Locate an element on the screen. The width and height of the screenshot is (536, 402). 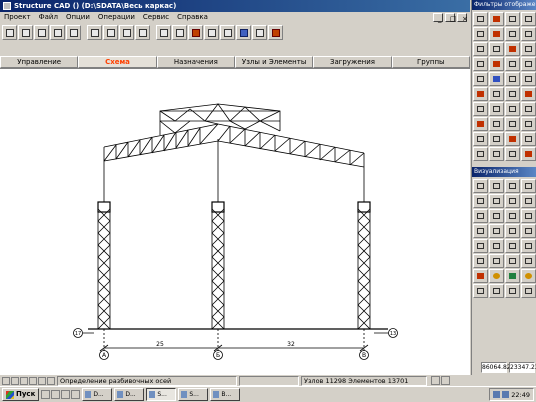
mark-tool-icon is located at coordinates (275, 32).